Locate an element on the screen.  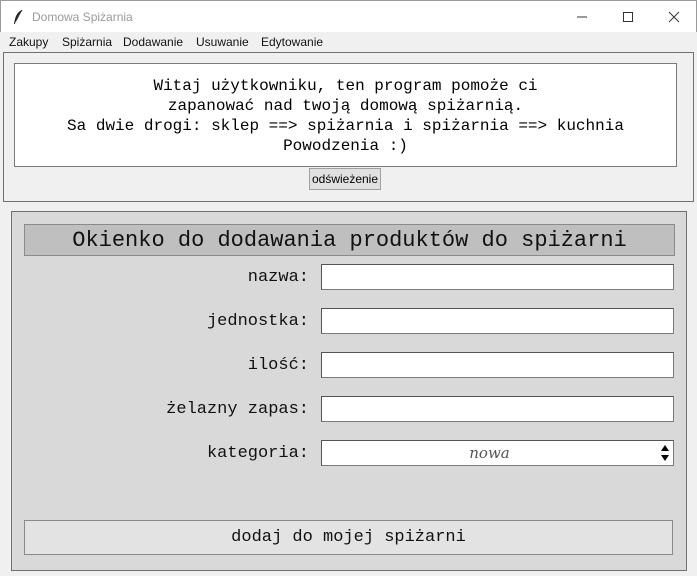
title-bar: Domowa Spiżarnia is located at coordinates (348, 16).